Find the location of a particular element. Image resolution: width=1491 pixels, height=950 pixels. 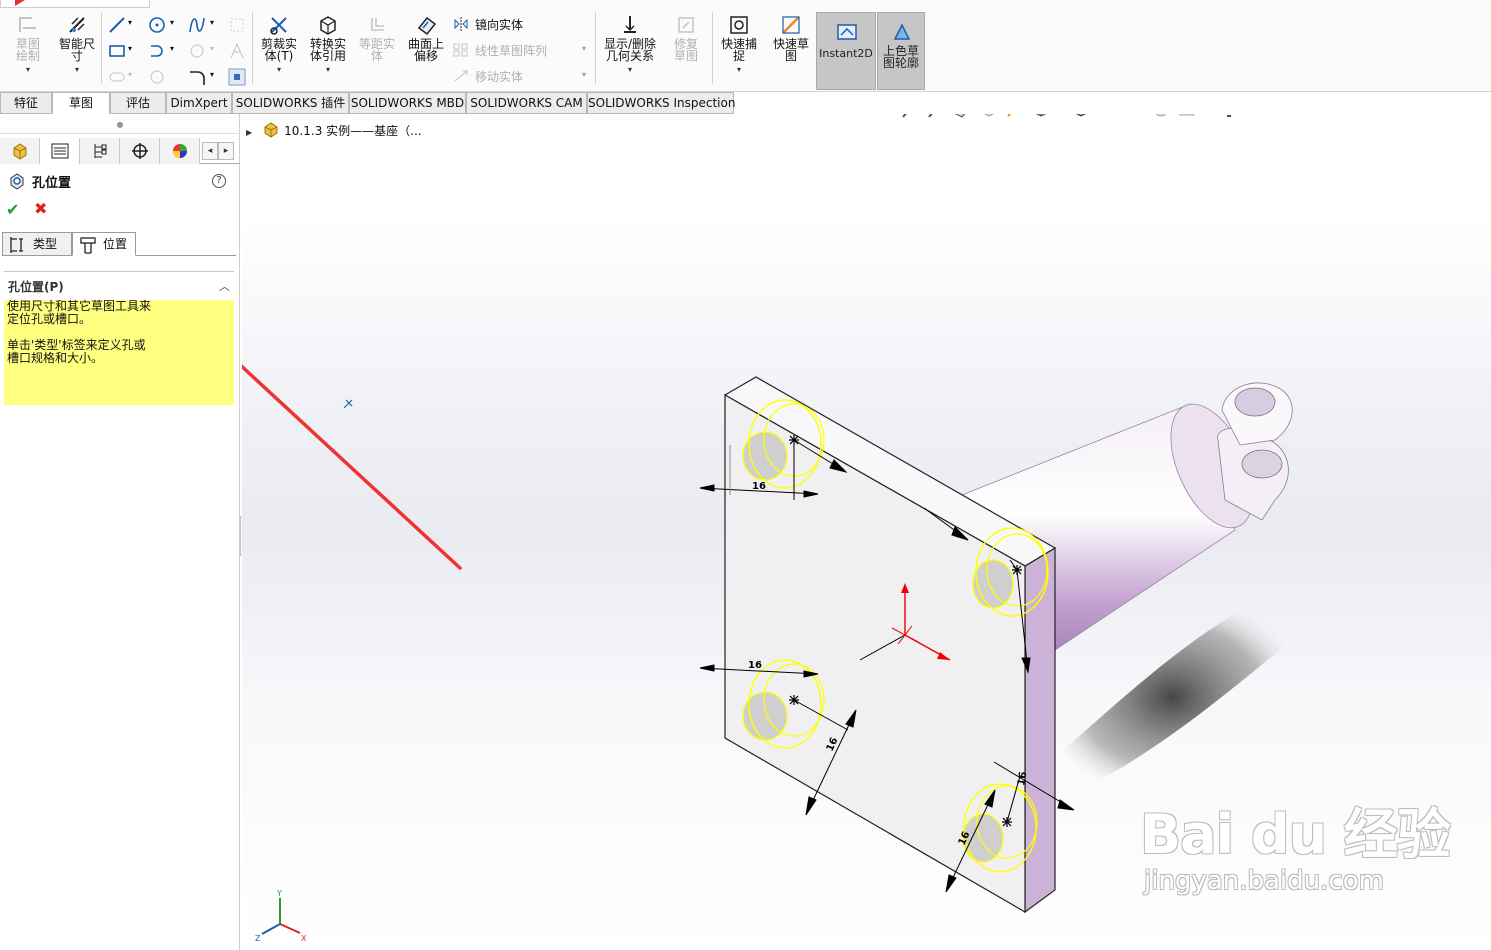

quick-snaps-button: 快速捕捉 ▾ is located at coordinates (739, 44).